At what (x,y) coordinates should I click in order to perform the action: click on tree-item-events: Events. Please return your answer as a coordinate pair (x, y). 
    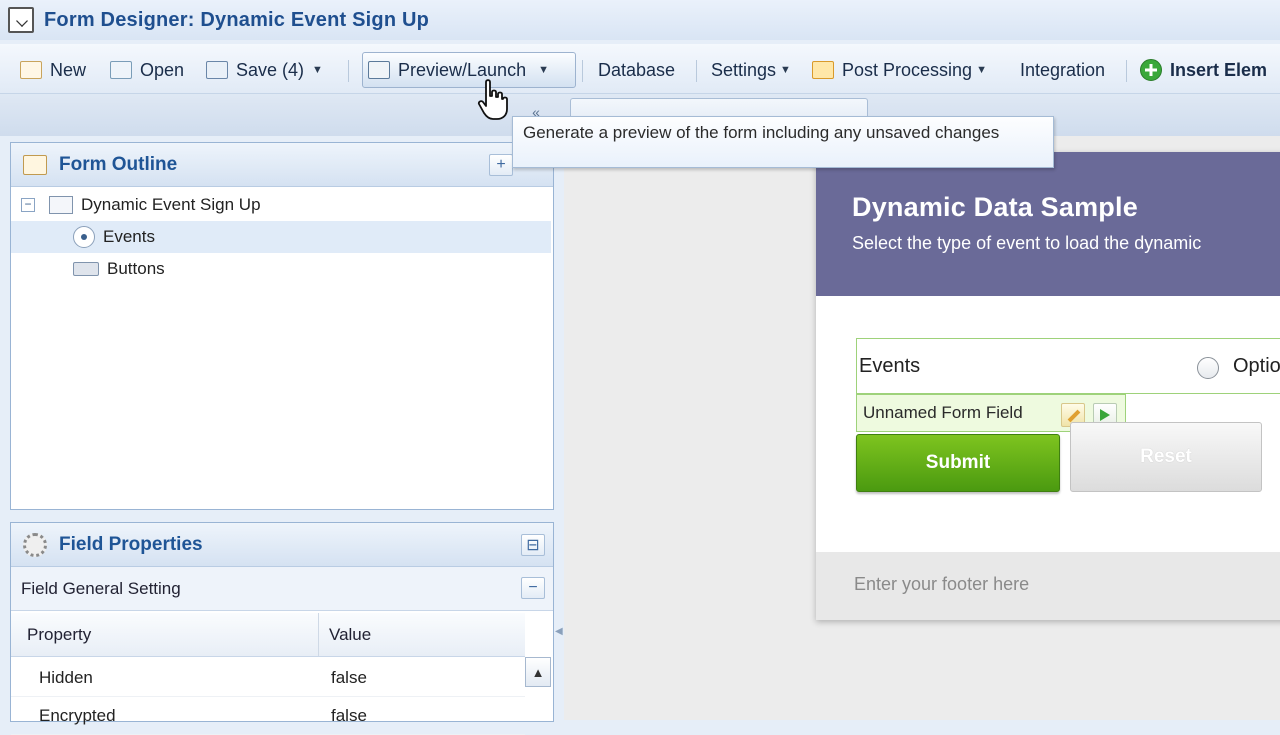
    Looking at the image, I should click on (281, 237).